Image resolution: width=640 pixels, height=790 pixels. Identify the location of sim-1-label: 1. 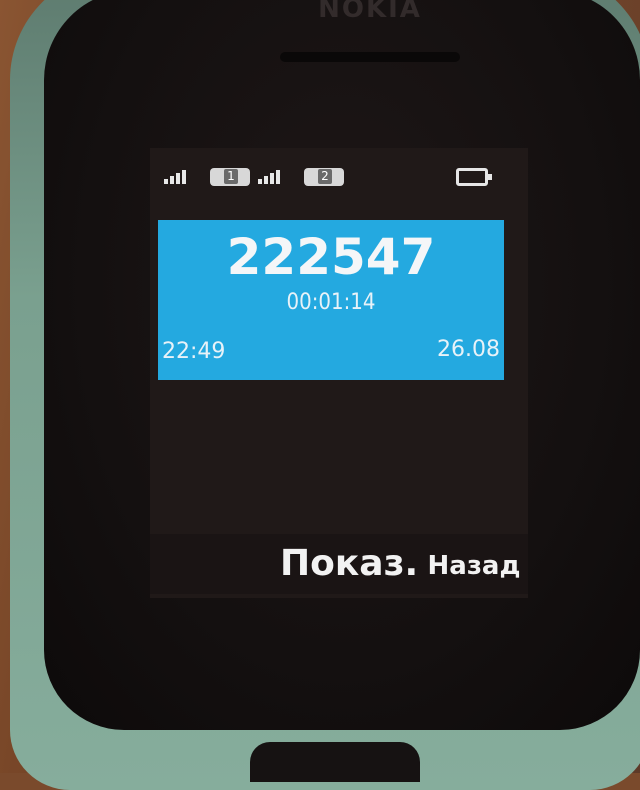
(231, 176).